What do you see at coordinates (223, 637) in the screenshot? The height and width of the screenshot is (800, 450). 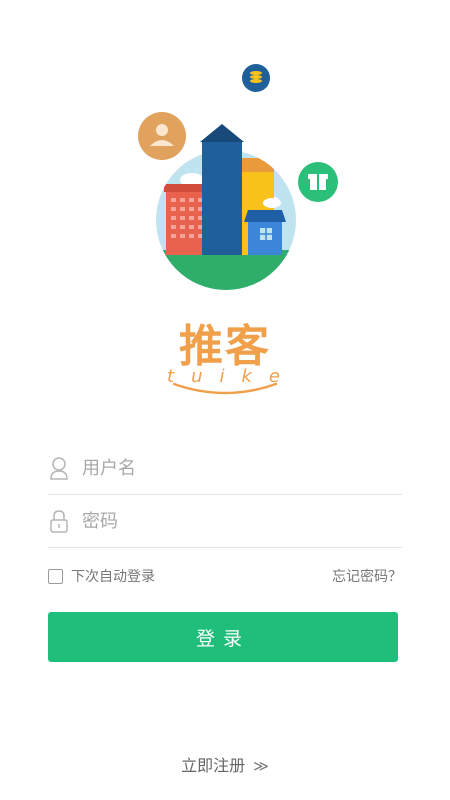 I see `login-button: 登录` at bounding box center [223, 637].